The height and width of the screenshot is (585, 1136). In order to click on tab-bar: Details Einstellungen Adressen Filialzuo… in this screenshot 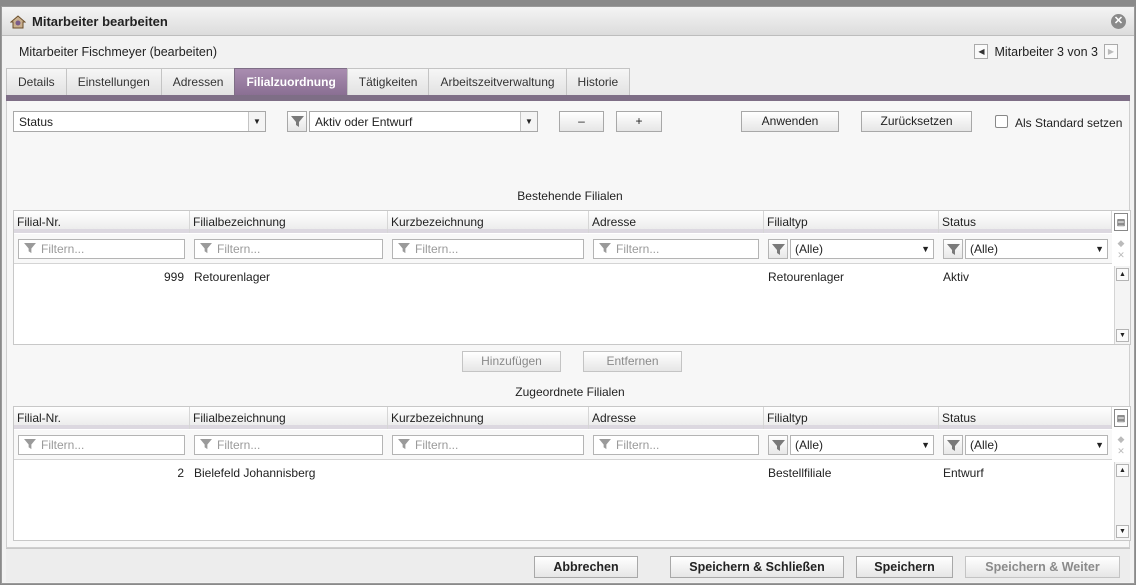, I will do `click(568, 84)`.